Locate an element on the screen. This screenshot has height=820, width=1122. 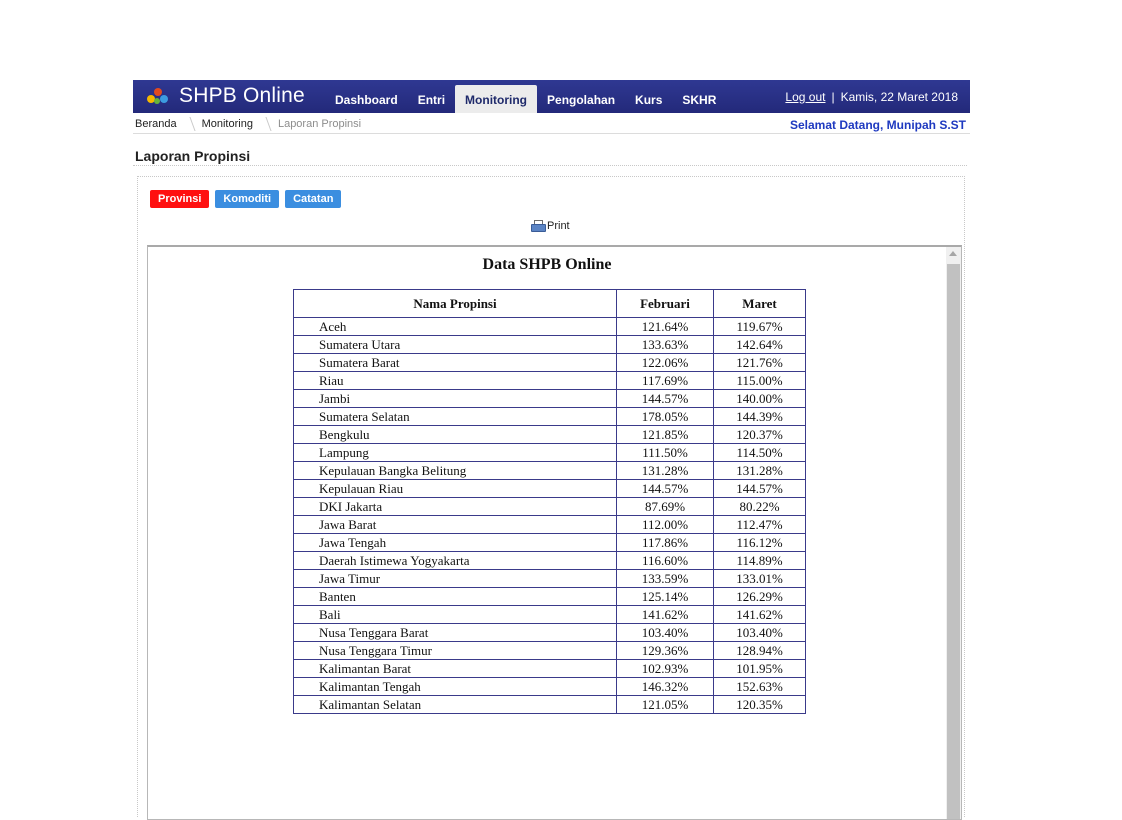
table-row: Kalimantan Barat 102.93% 101.95% is located at coordinates (549, 668).